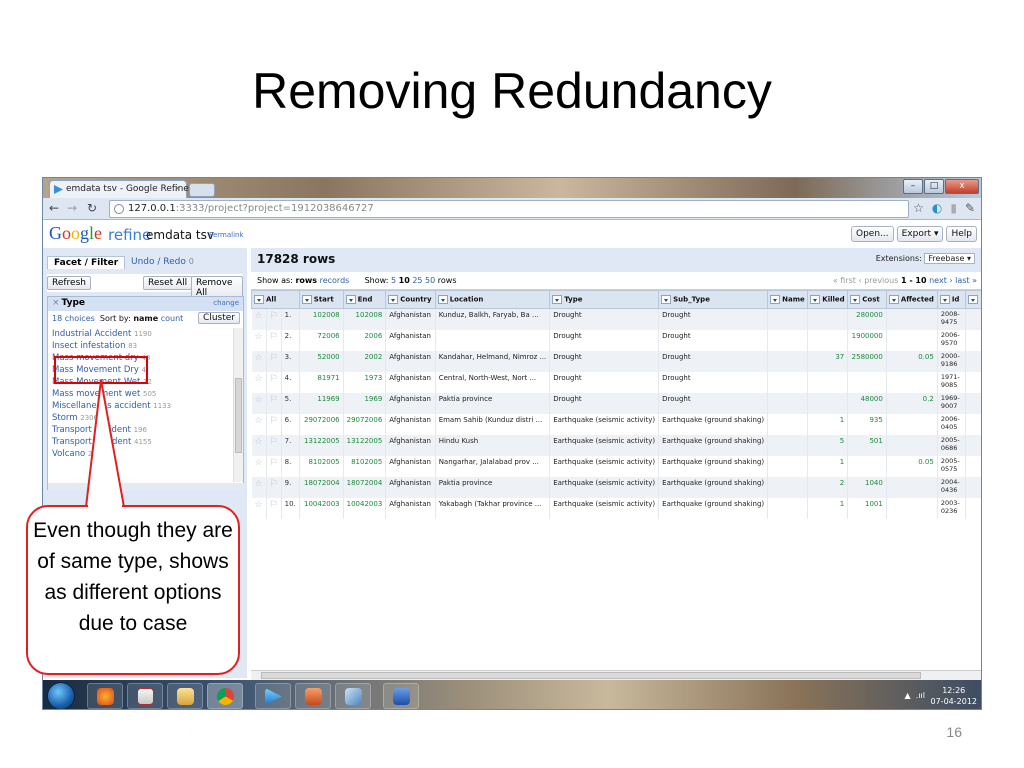  Describe the element at coordinates (61, 695) in the screenshot. I see `start-button` at that location.